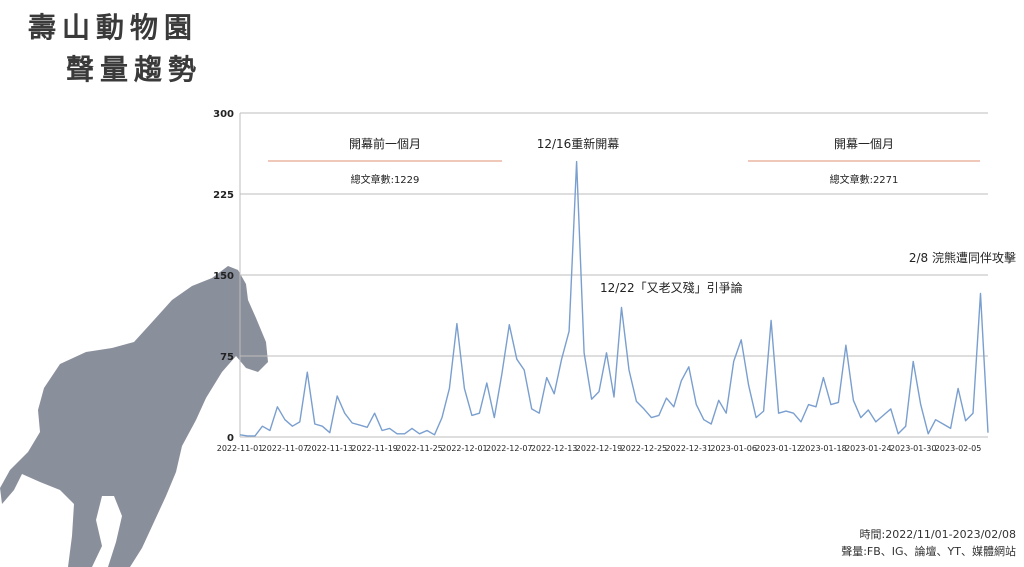 The image size is (1024, 567). What do you see at coordinates (868, 448) in the screenshot?
I see `x-tick-label: 2023-01-24` at bounding box center [868, 448].